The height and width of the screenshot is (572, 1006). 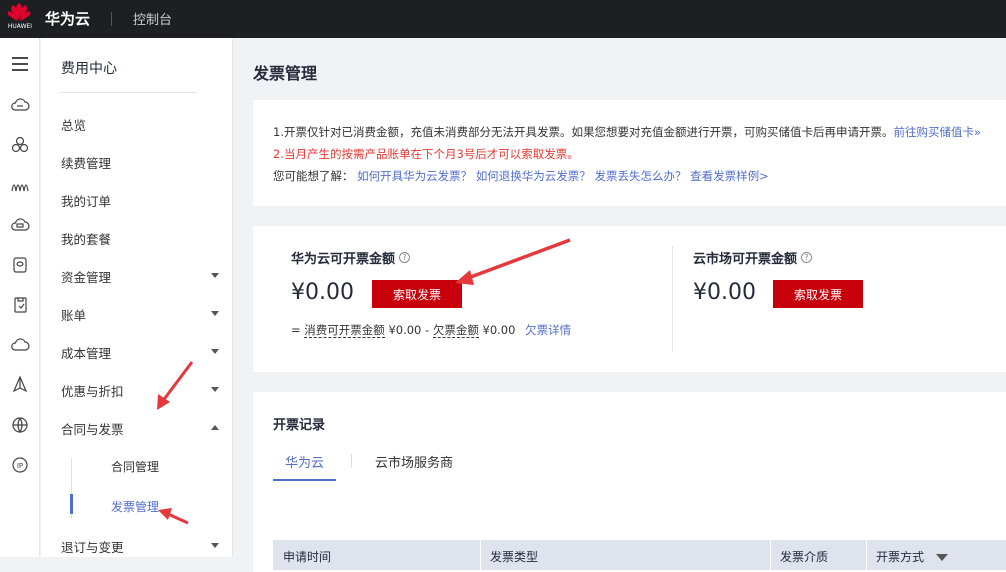 What do you see at coordinates (92, 547) in the screenshot?
I see `sidebar-item-label: 退订与变更` at bounding box center [92, 547].